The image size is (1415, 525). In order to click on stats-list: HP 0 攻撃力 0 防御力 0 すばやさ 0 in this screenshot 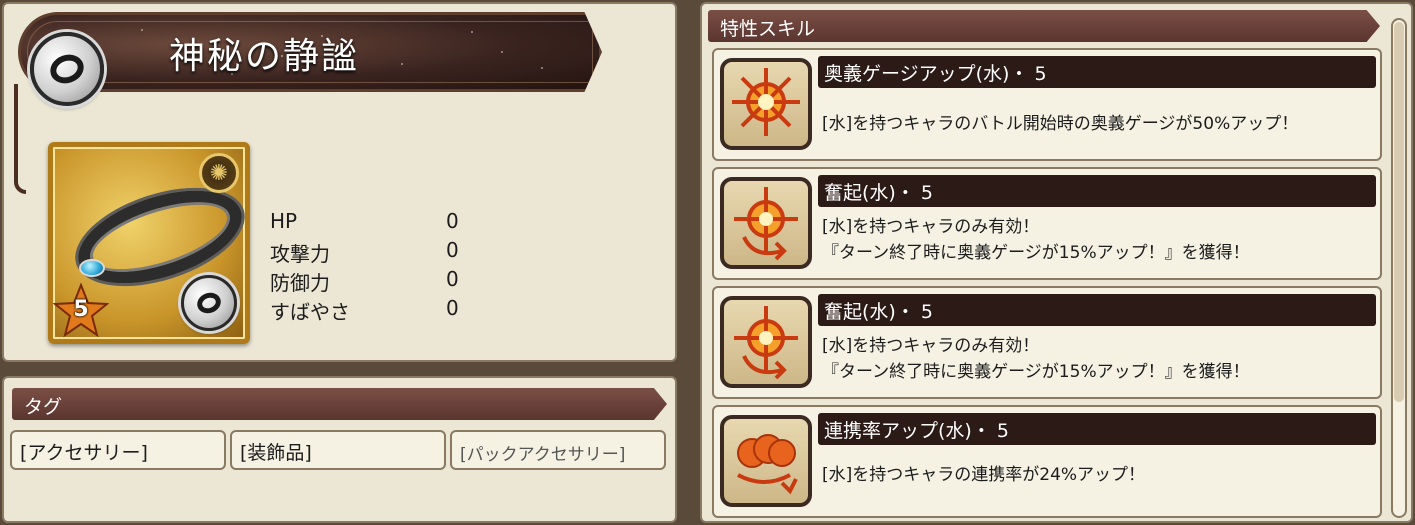, I will do `click(370, 267)`.